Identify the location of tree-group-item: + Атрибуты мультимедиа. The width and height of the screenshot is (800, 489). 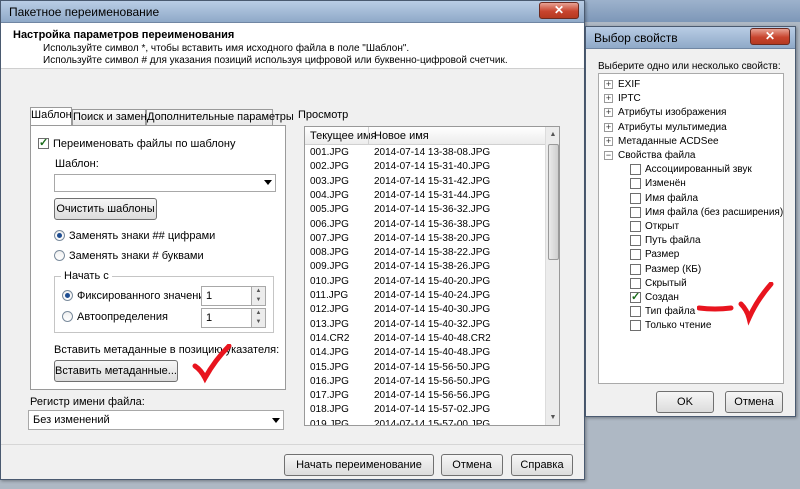
(691, 128).